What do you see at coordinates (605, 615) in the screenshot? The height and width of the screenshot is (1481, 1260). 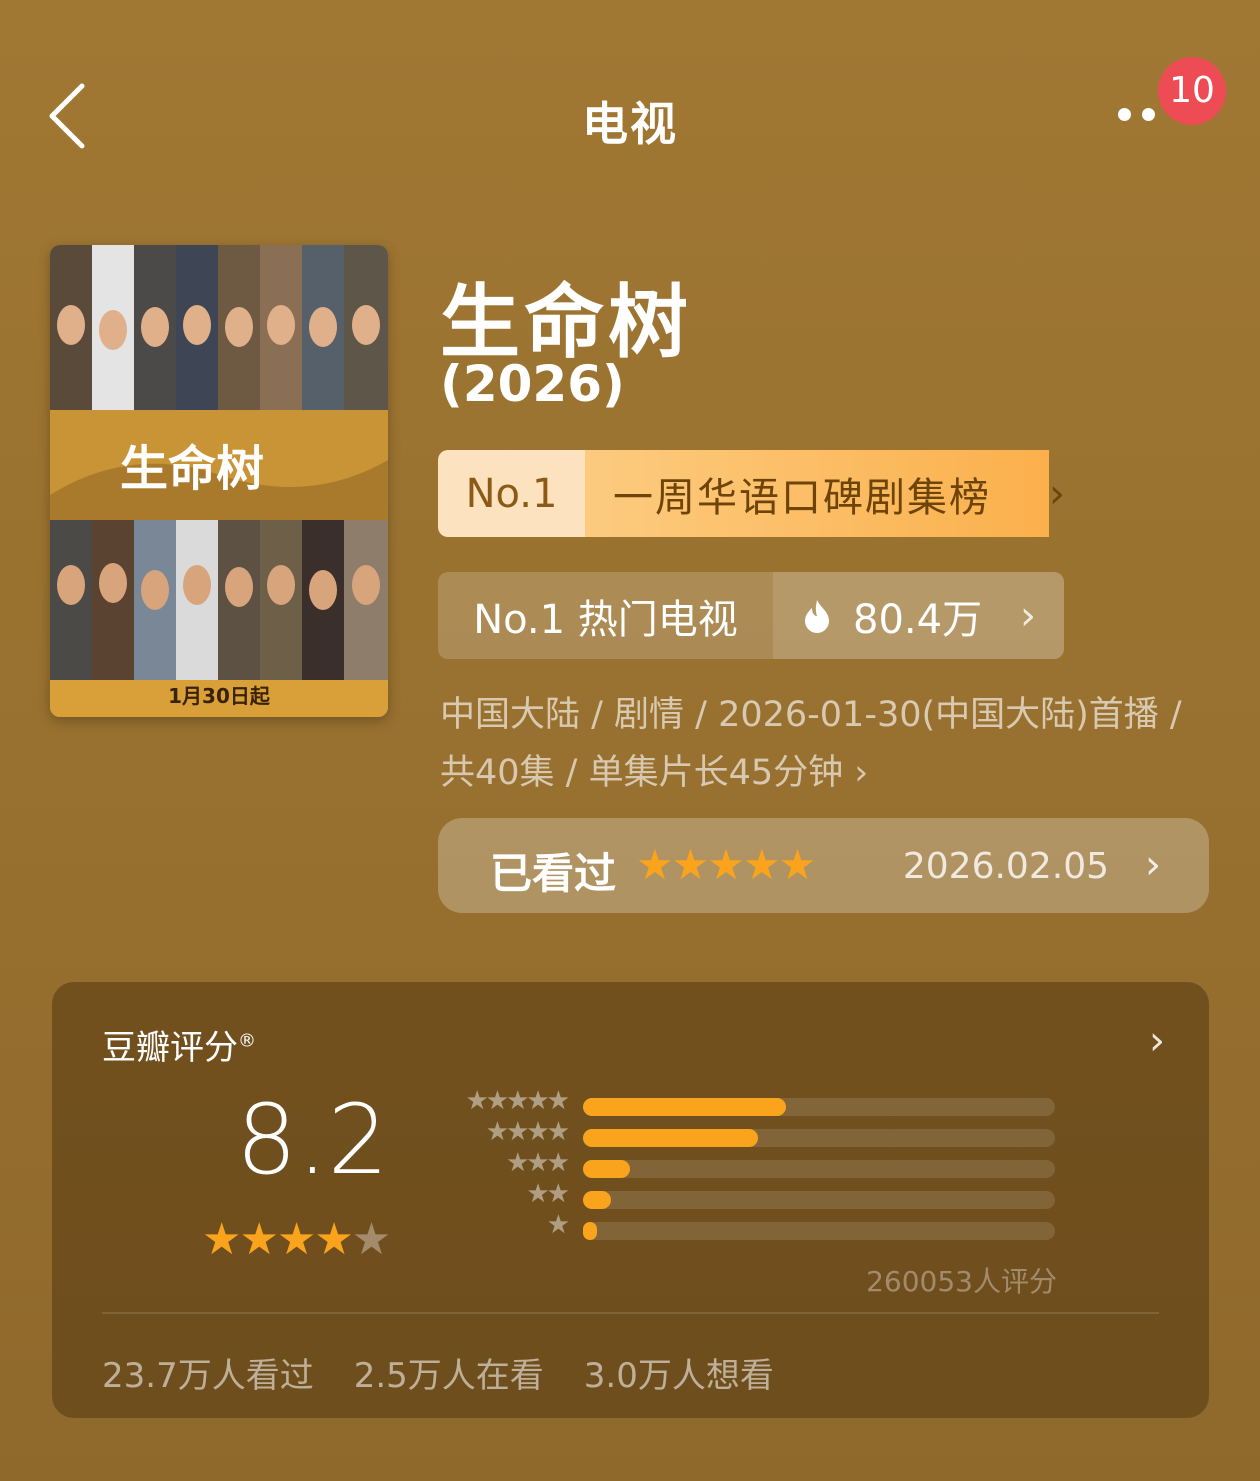 I see `hot-rank-label: No.1 热门电视` at bounding box center [605, 615].